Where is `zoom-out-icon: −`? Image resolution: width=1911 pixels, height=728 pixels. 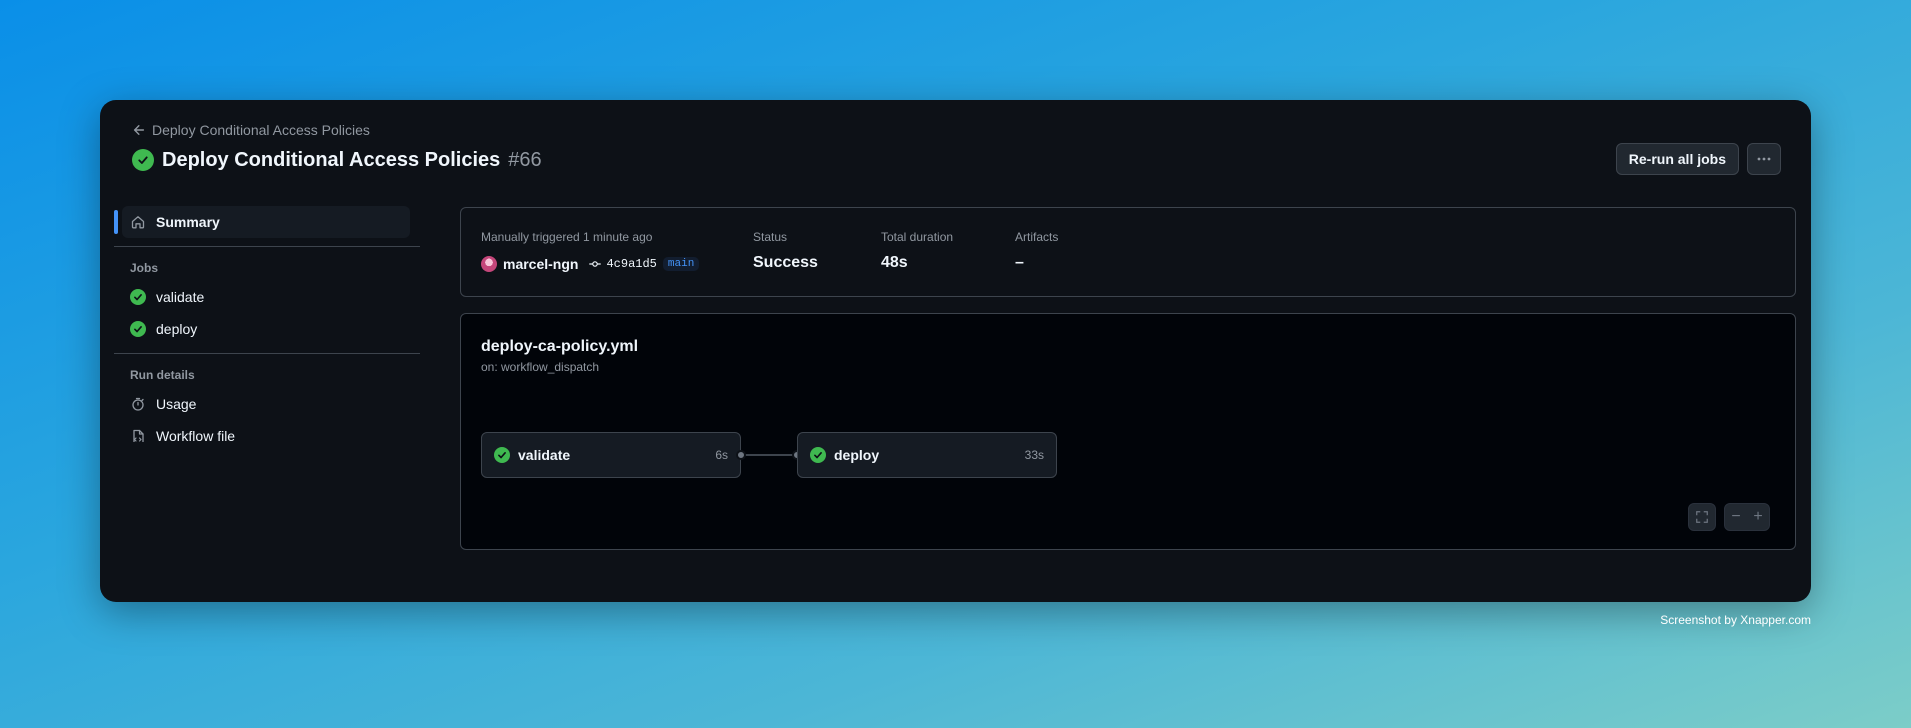 zoom-out-icon: − is located at coordinates (1735, 517).